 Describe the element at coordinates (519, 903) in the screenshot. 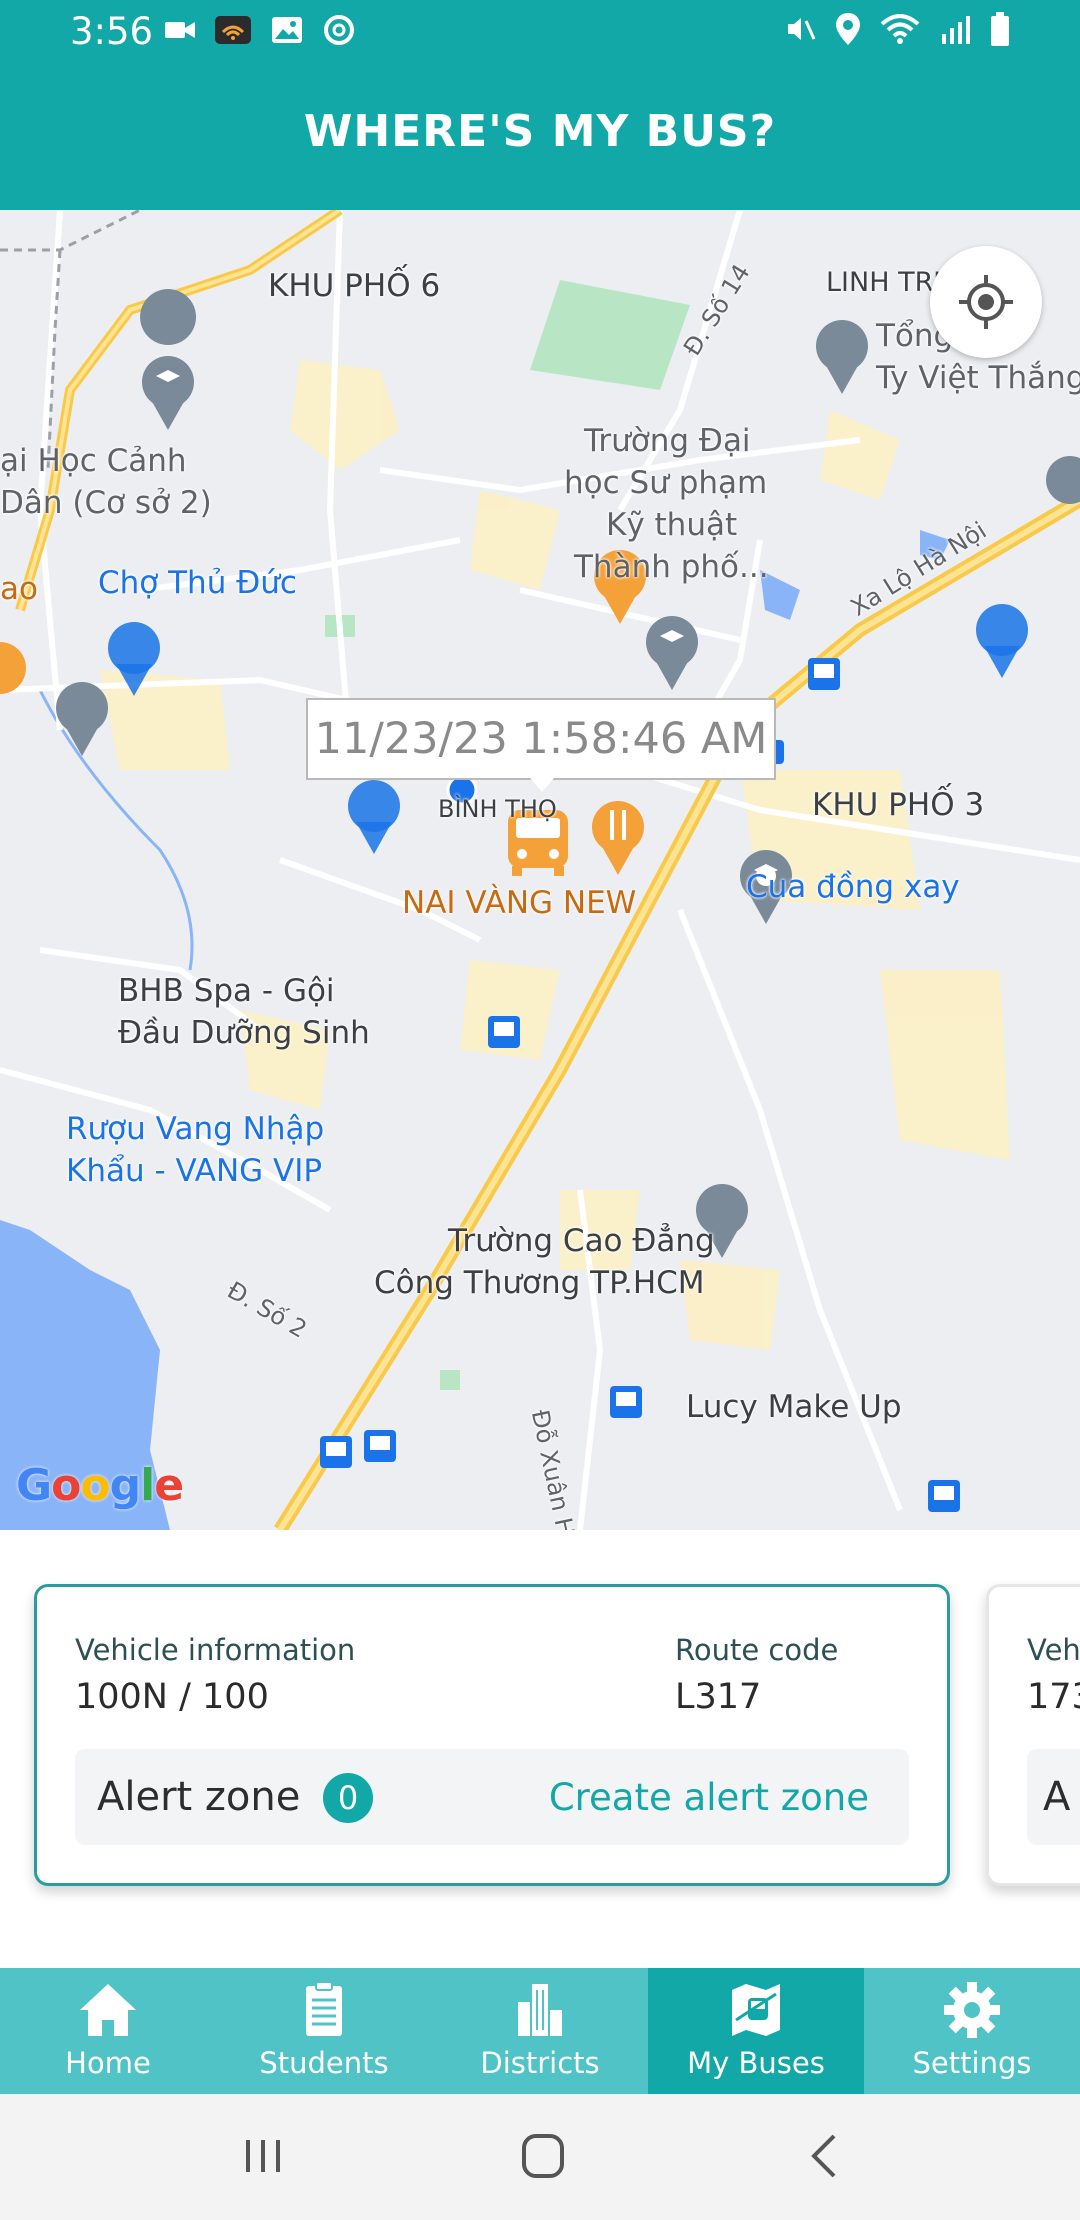

I see `bus-name-label: NAI VÀNG NEW` at that location.